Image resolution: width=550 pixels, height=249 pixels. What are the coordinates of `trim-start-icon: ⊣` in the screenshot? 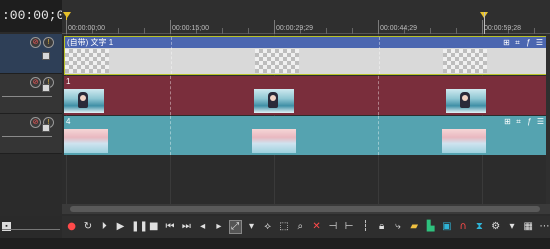 It's located at (332, 227).